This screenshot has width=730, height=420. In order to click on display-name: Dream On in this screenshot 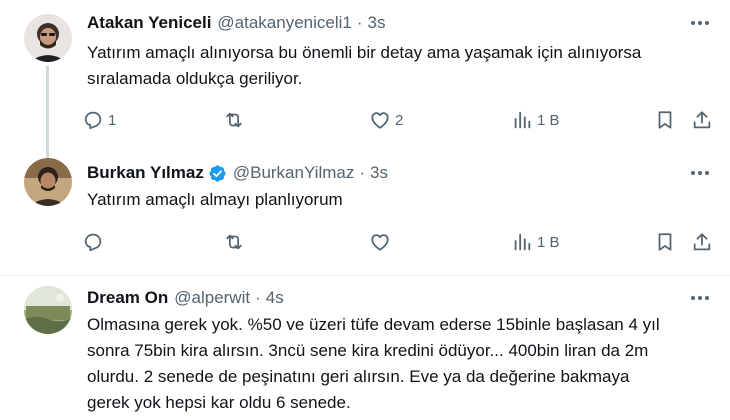, I will do `click(127, 298)`.